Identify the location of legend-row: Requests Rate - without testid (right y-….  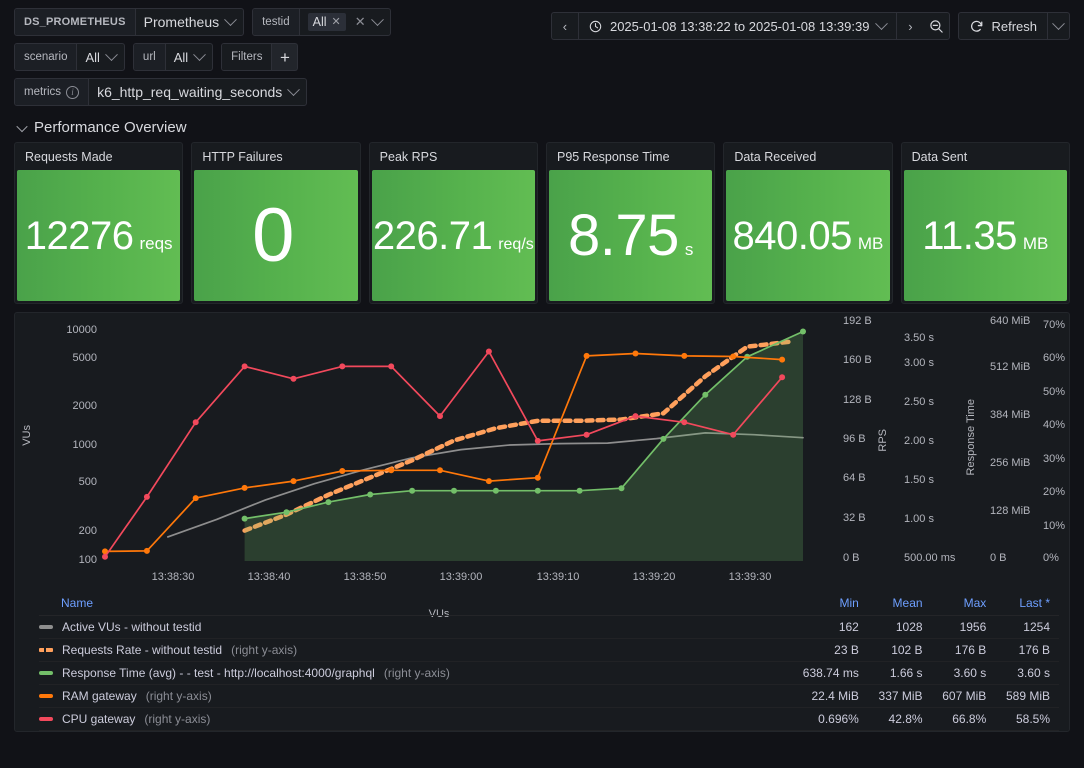
(549, 650).